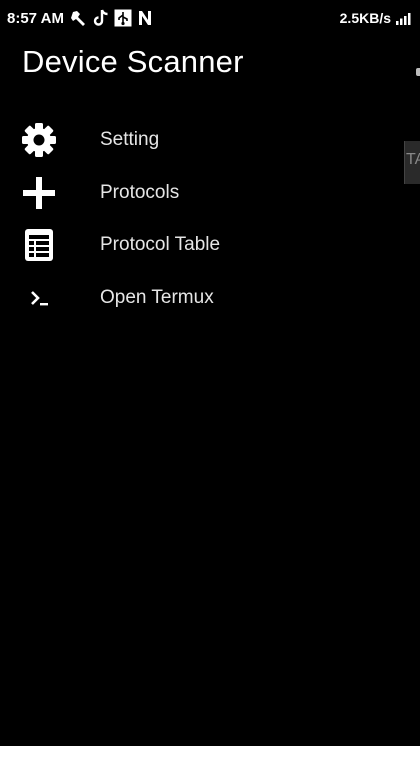  What do you see at coordinates (403, 19) in the screenshot?
I see `signal-icon` at bounding box center [403, 19].